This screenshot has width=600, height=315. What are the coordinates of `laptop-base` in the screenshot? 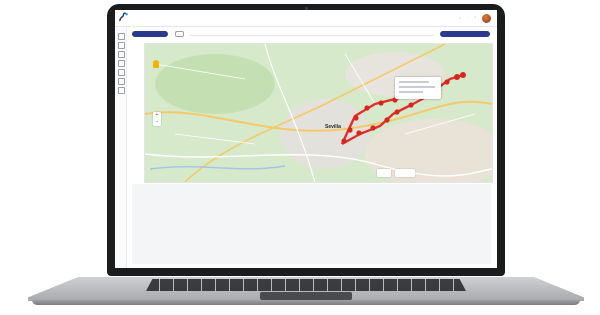 It's located at (306, 289).